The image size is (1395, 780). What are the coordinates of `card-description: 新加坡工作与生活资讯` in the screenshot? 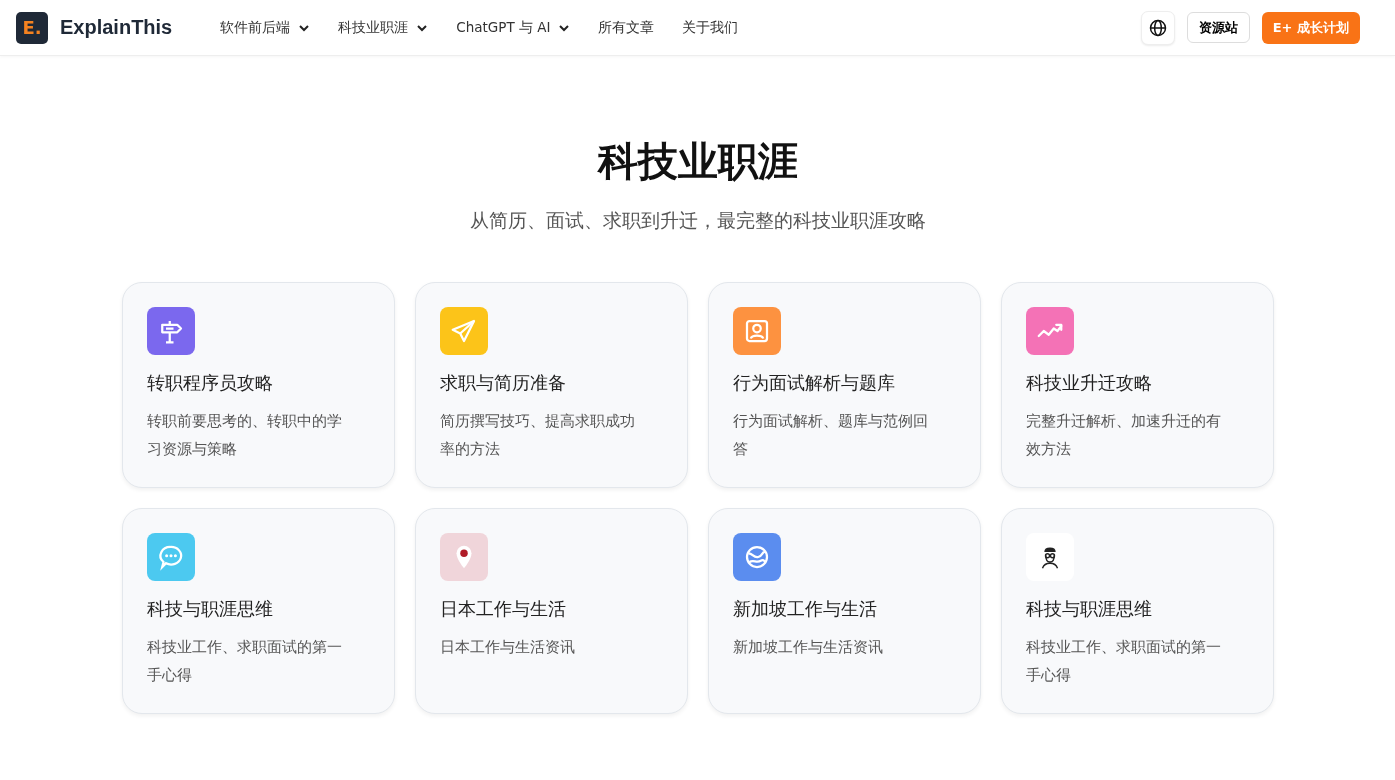 It's located at (808, 647).